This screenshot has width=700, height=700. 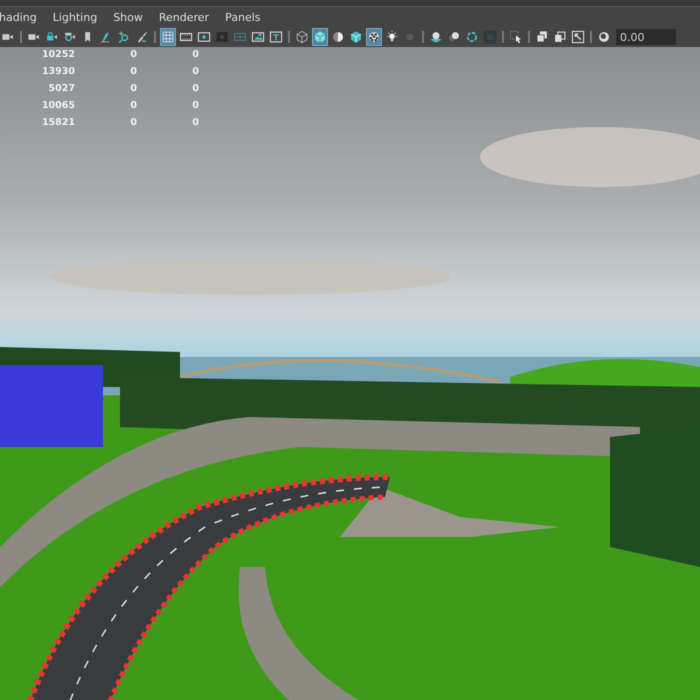 I want to click on grid-icon, so click(x=168, y=37).